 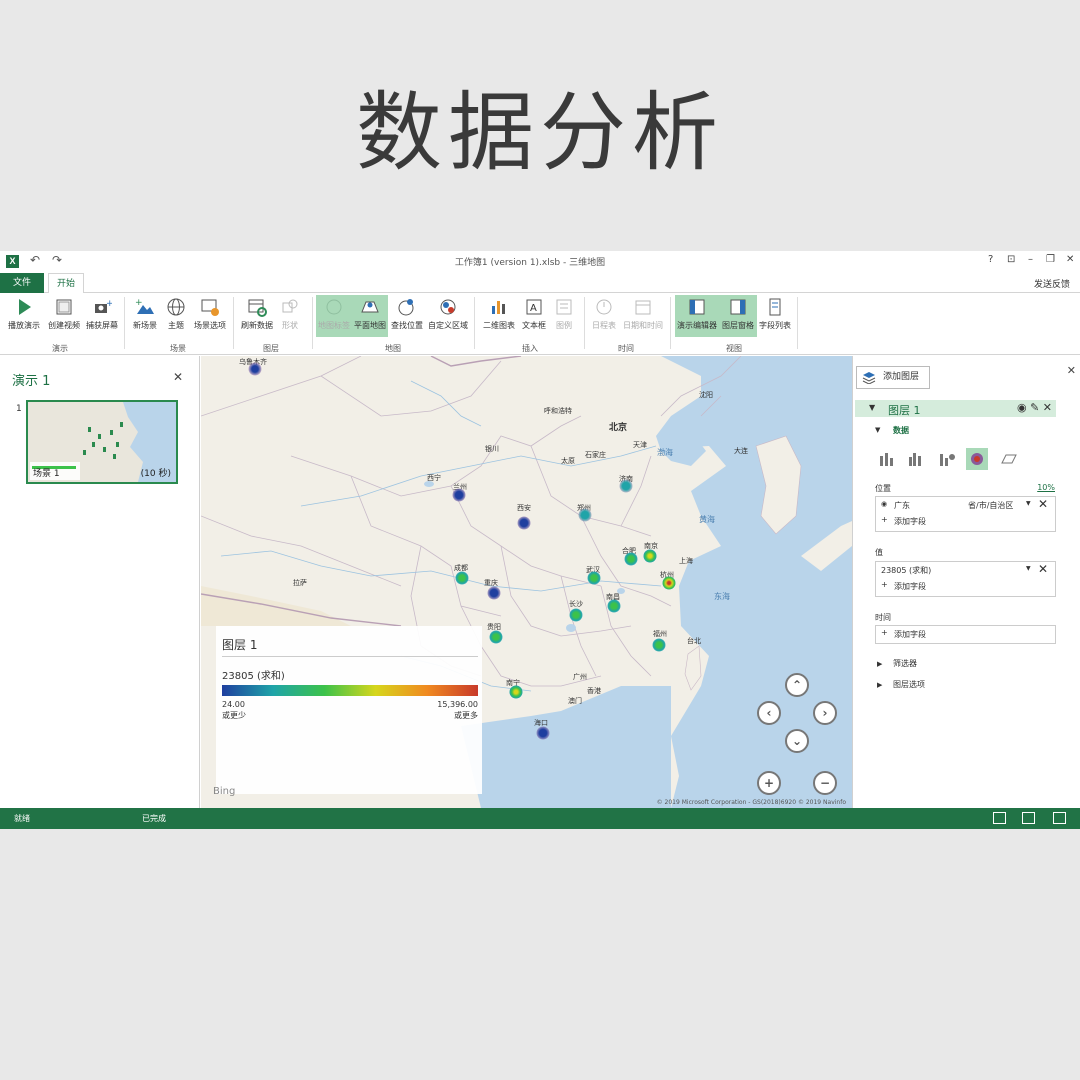 I want to click on layer-pane-button: 图层窗格, so click(x=738, y=316).